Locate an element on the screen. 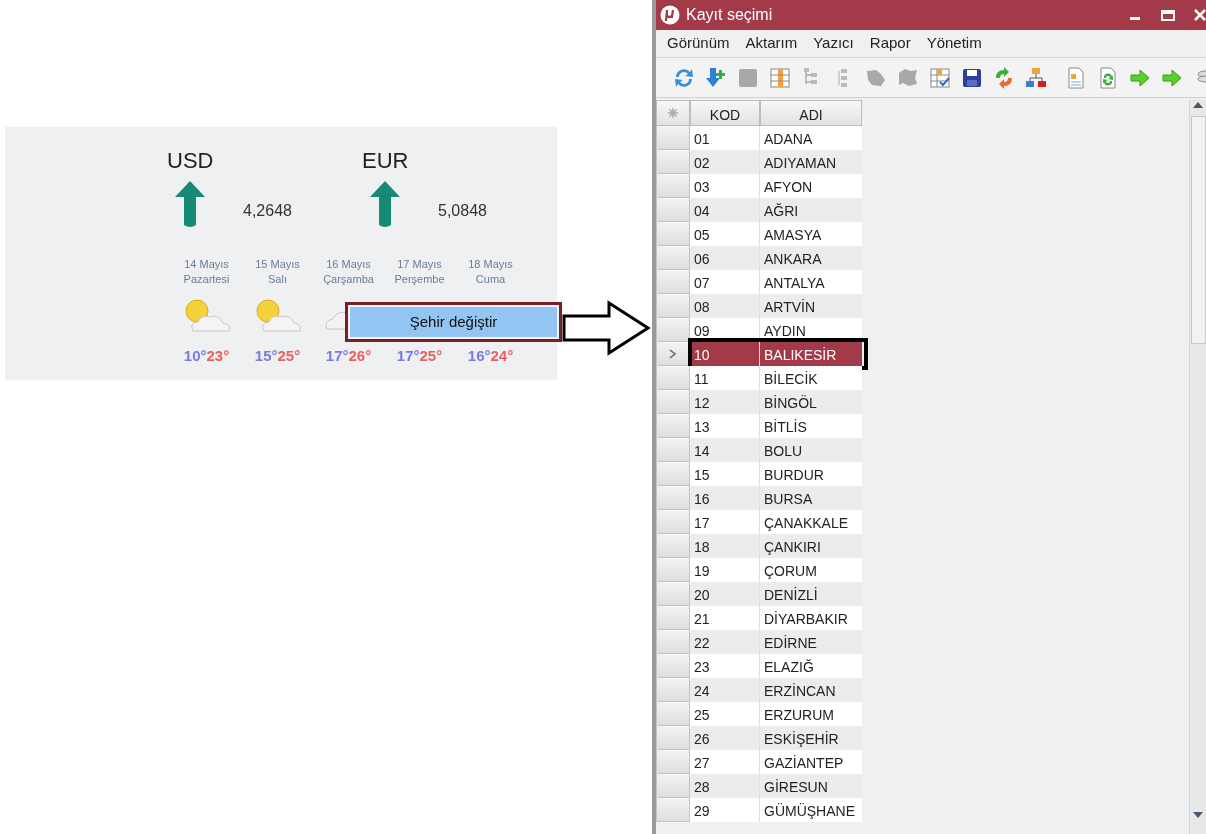  table-cell: ÇANKIRI is located at coordinates (811, 546).